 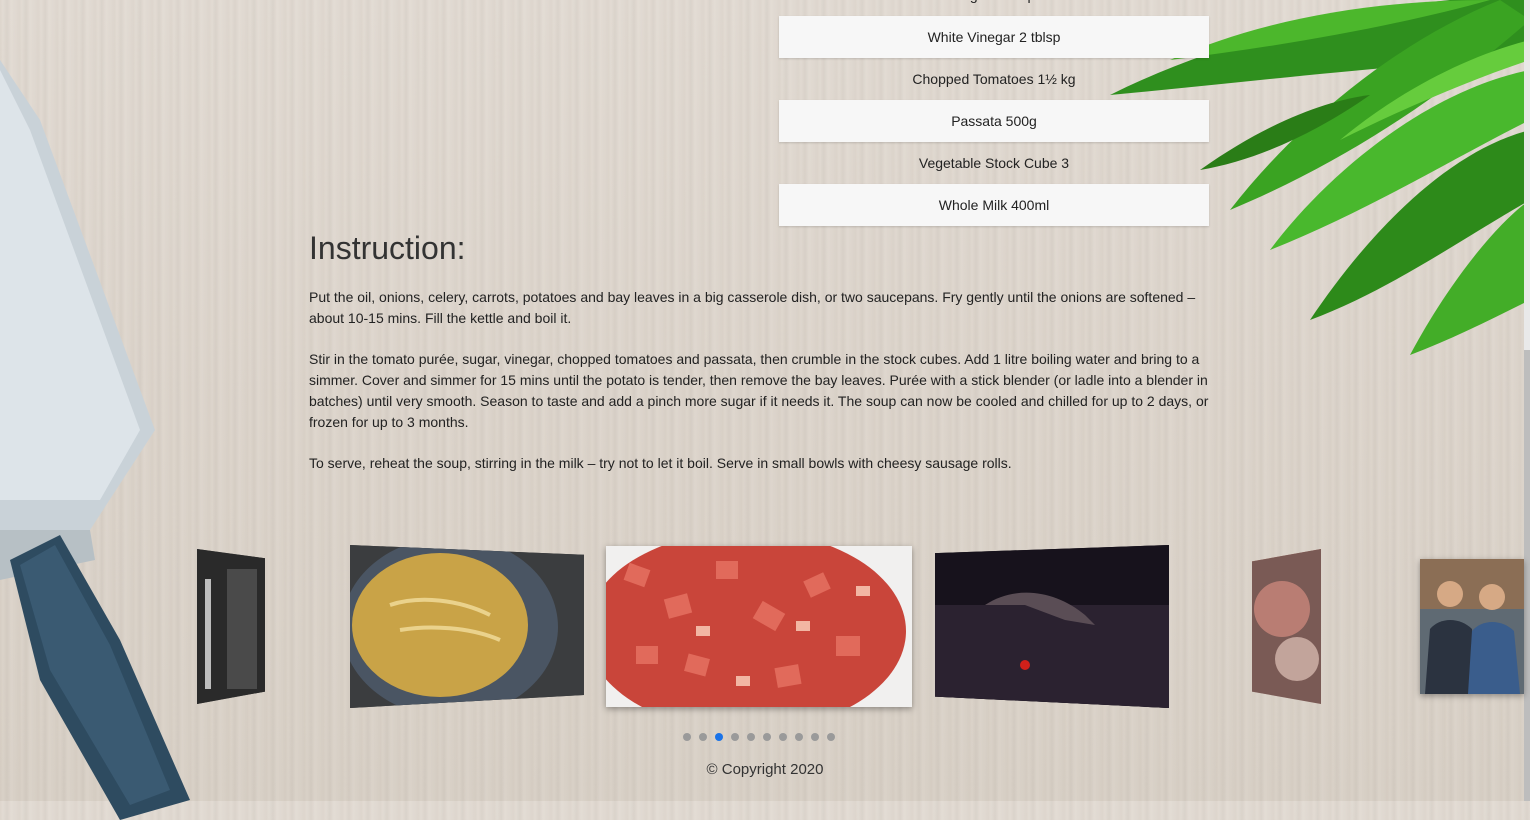 I want to click on carousel-slide-soup, so click(x=467, y=626).